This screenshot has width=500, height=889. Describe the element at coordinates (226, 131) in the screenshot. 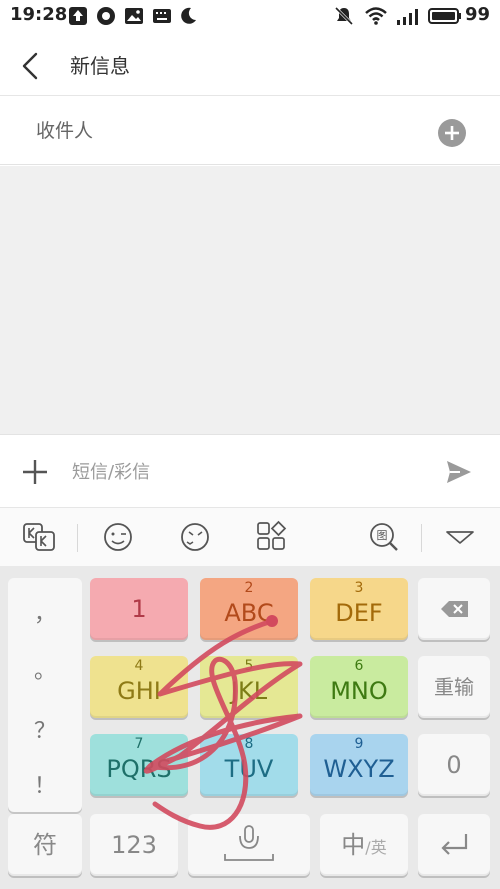

I see `recipient-input` at that location.